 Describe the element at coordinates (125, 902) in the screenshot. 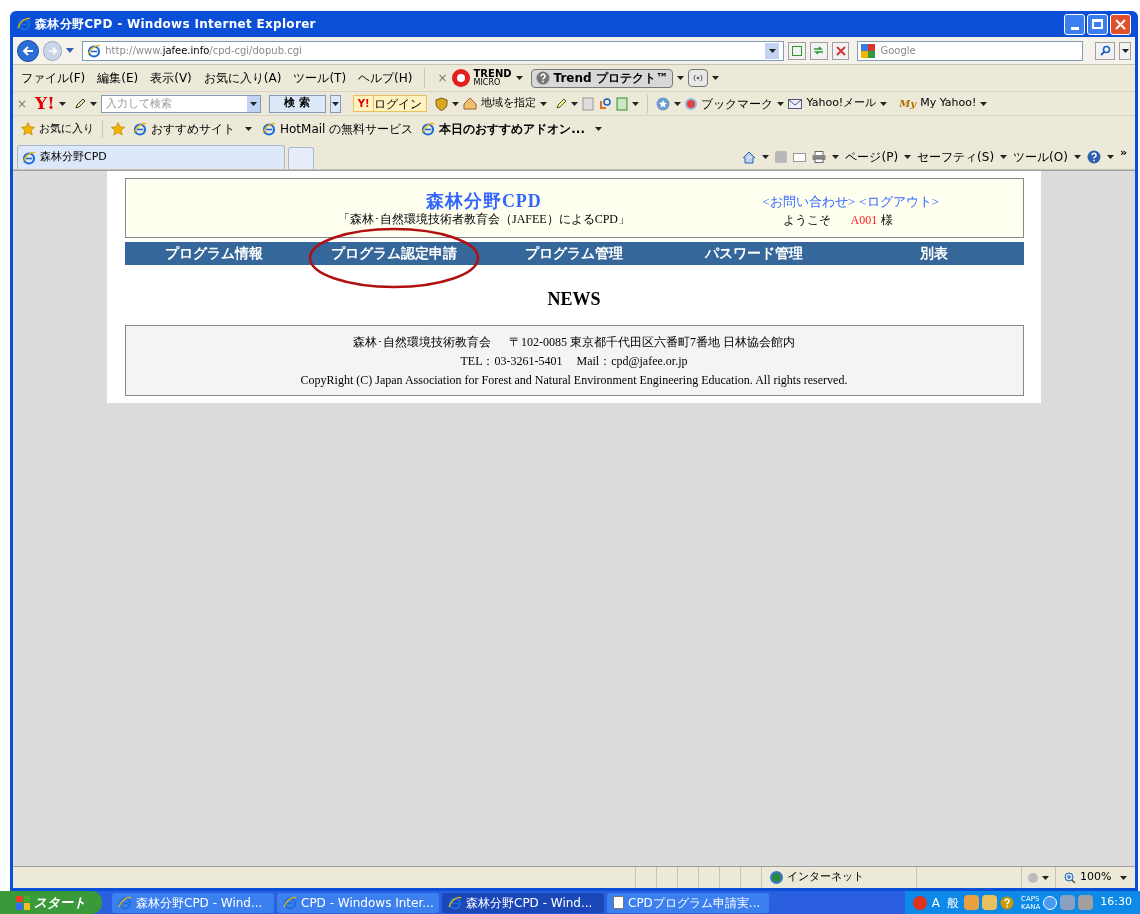

I see `browser-icon` at that location.